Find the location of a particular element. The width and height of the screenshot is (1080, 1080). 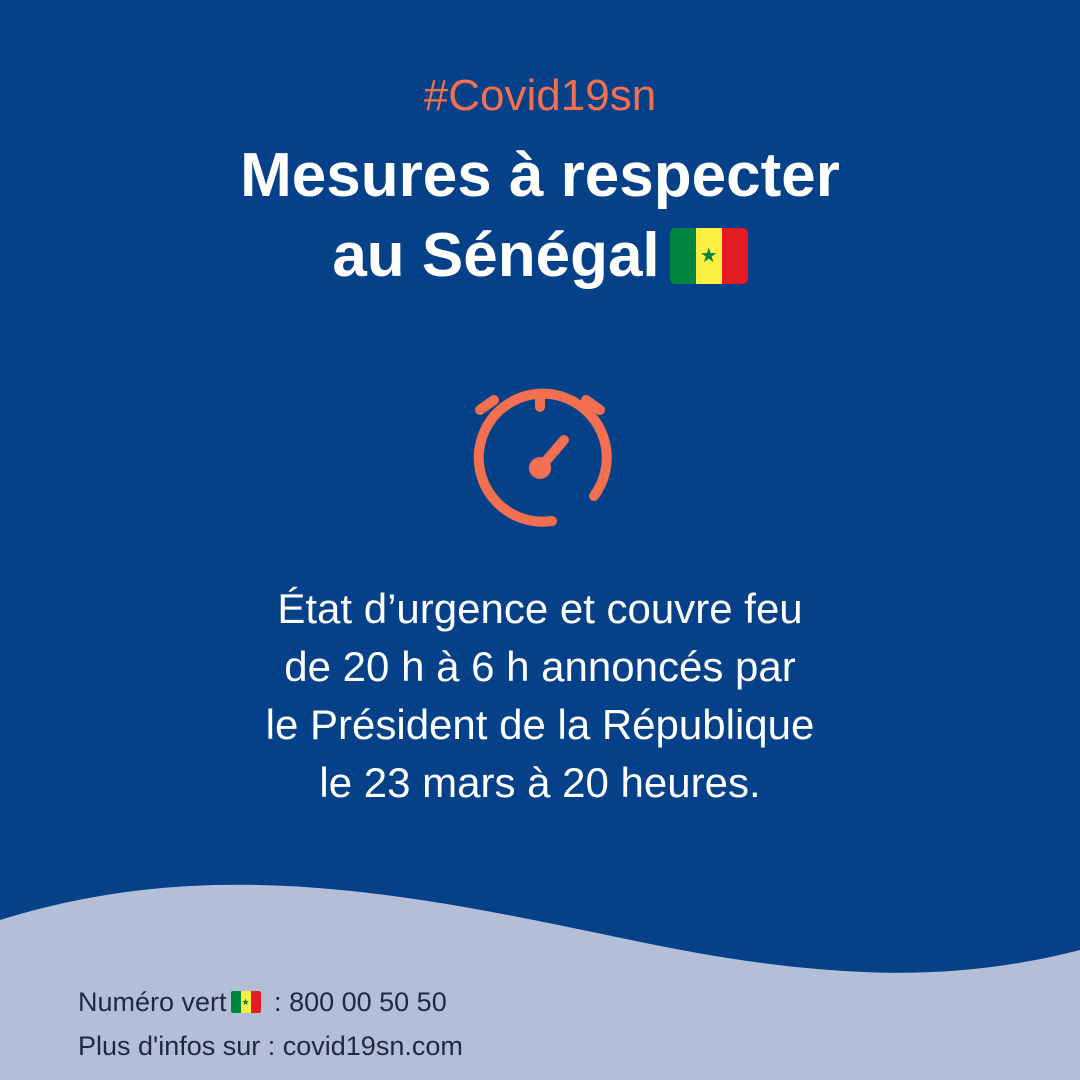

flag-star-small: ★ is located at coordinates (245, 1002).